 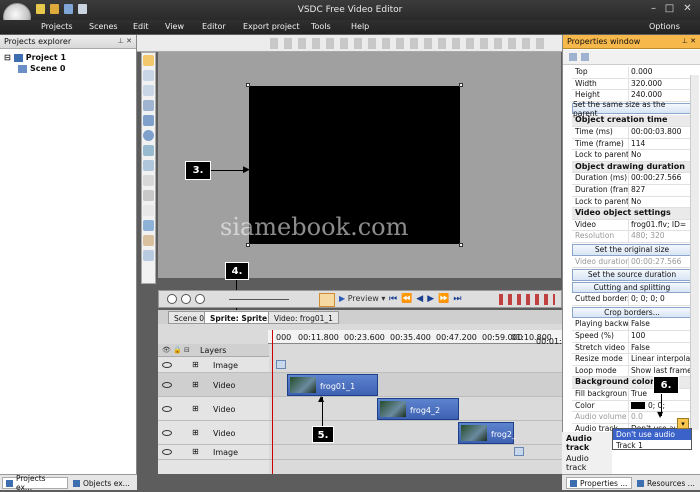 What do you see at coordinates (632, 418) in the screenshot?
I see `property-row: Audio volume (dB0.0` at bounding box center [632, 418].